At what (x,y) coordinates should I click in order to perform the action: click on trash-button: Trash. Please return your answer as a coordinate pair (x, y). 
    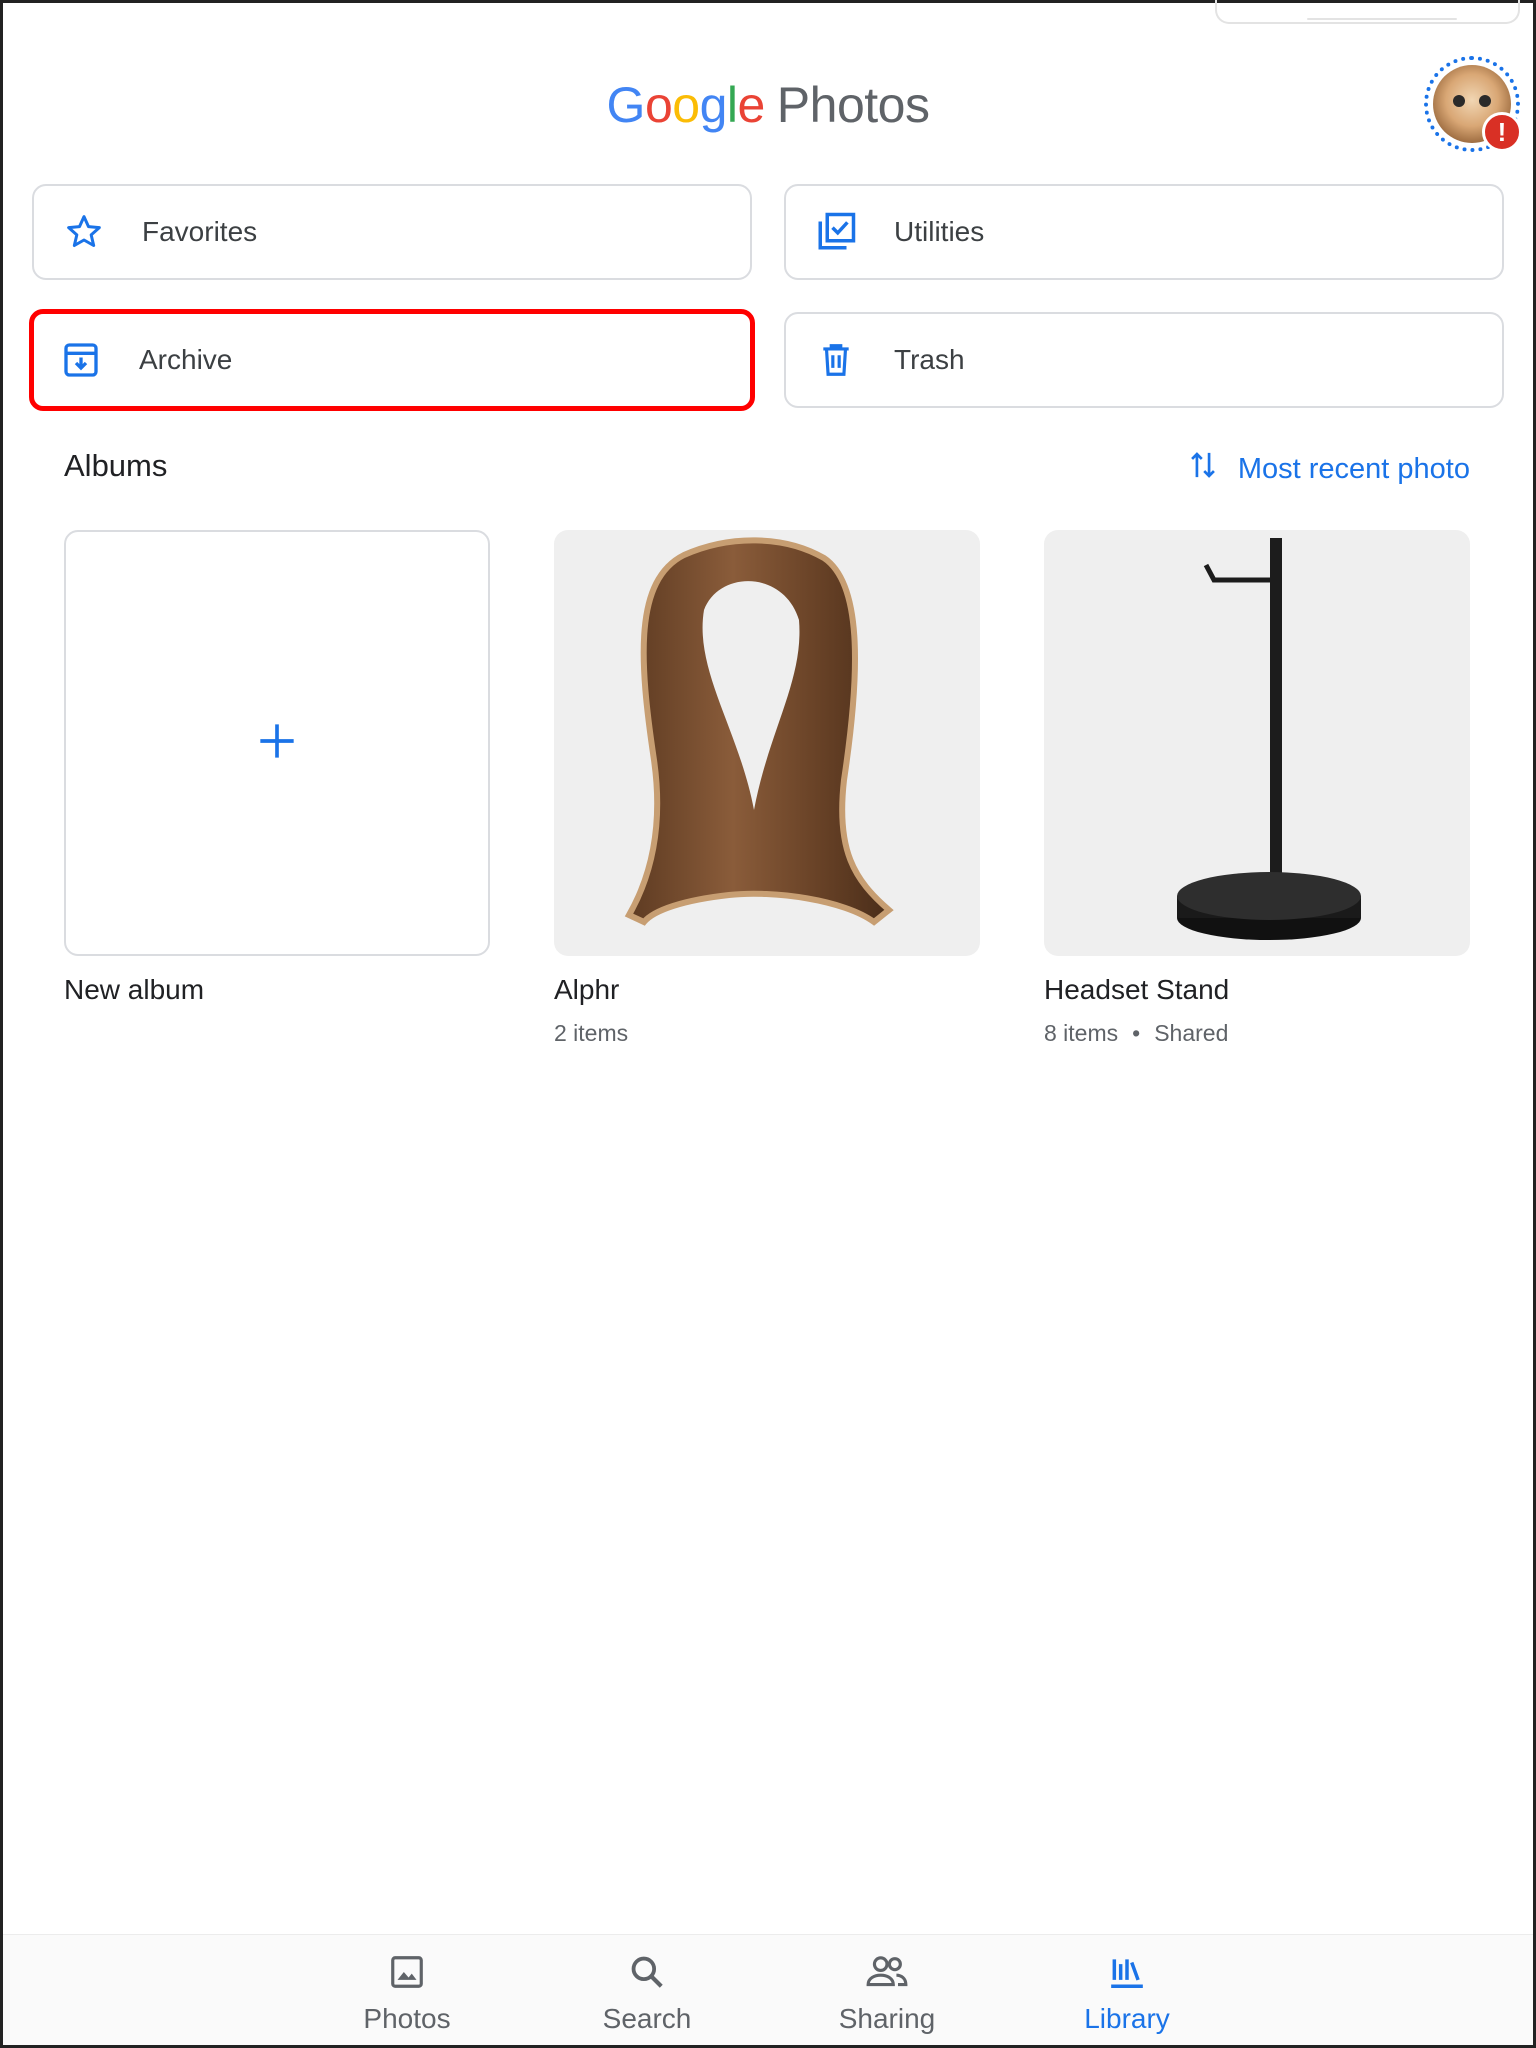
    Looking at the image, I should click on (1144, 360).